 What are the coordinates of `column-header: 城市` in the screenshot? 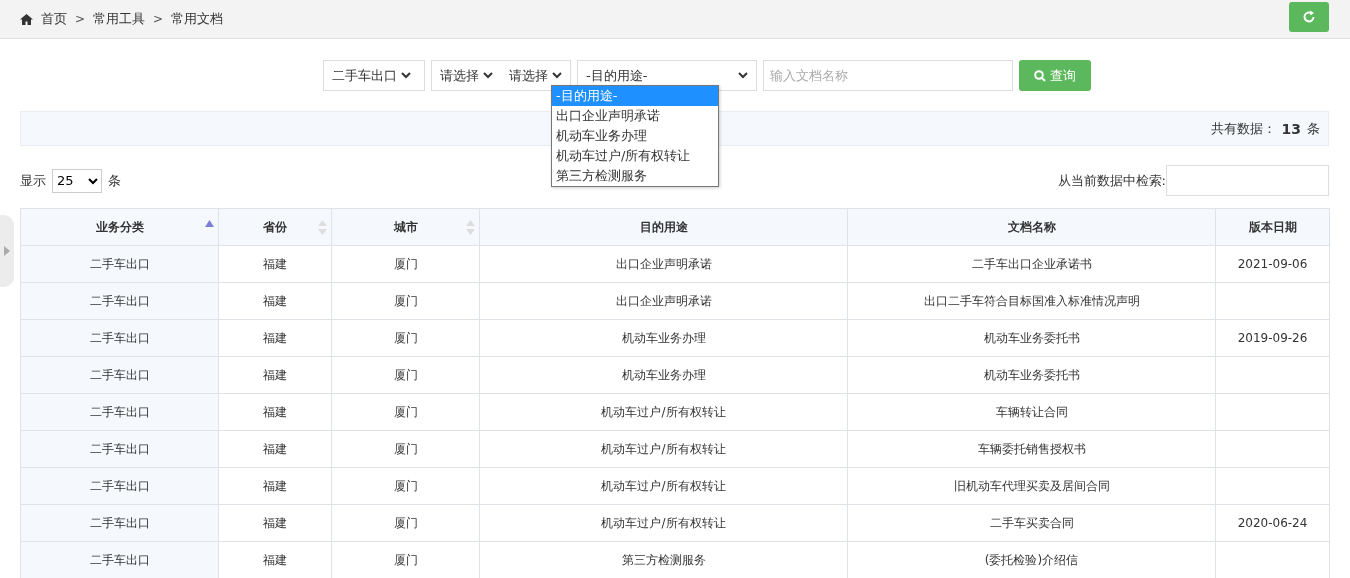 It's located at (405, 227).